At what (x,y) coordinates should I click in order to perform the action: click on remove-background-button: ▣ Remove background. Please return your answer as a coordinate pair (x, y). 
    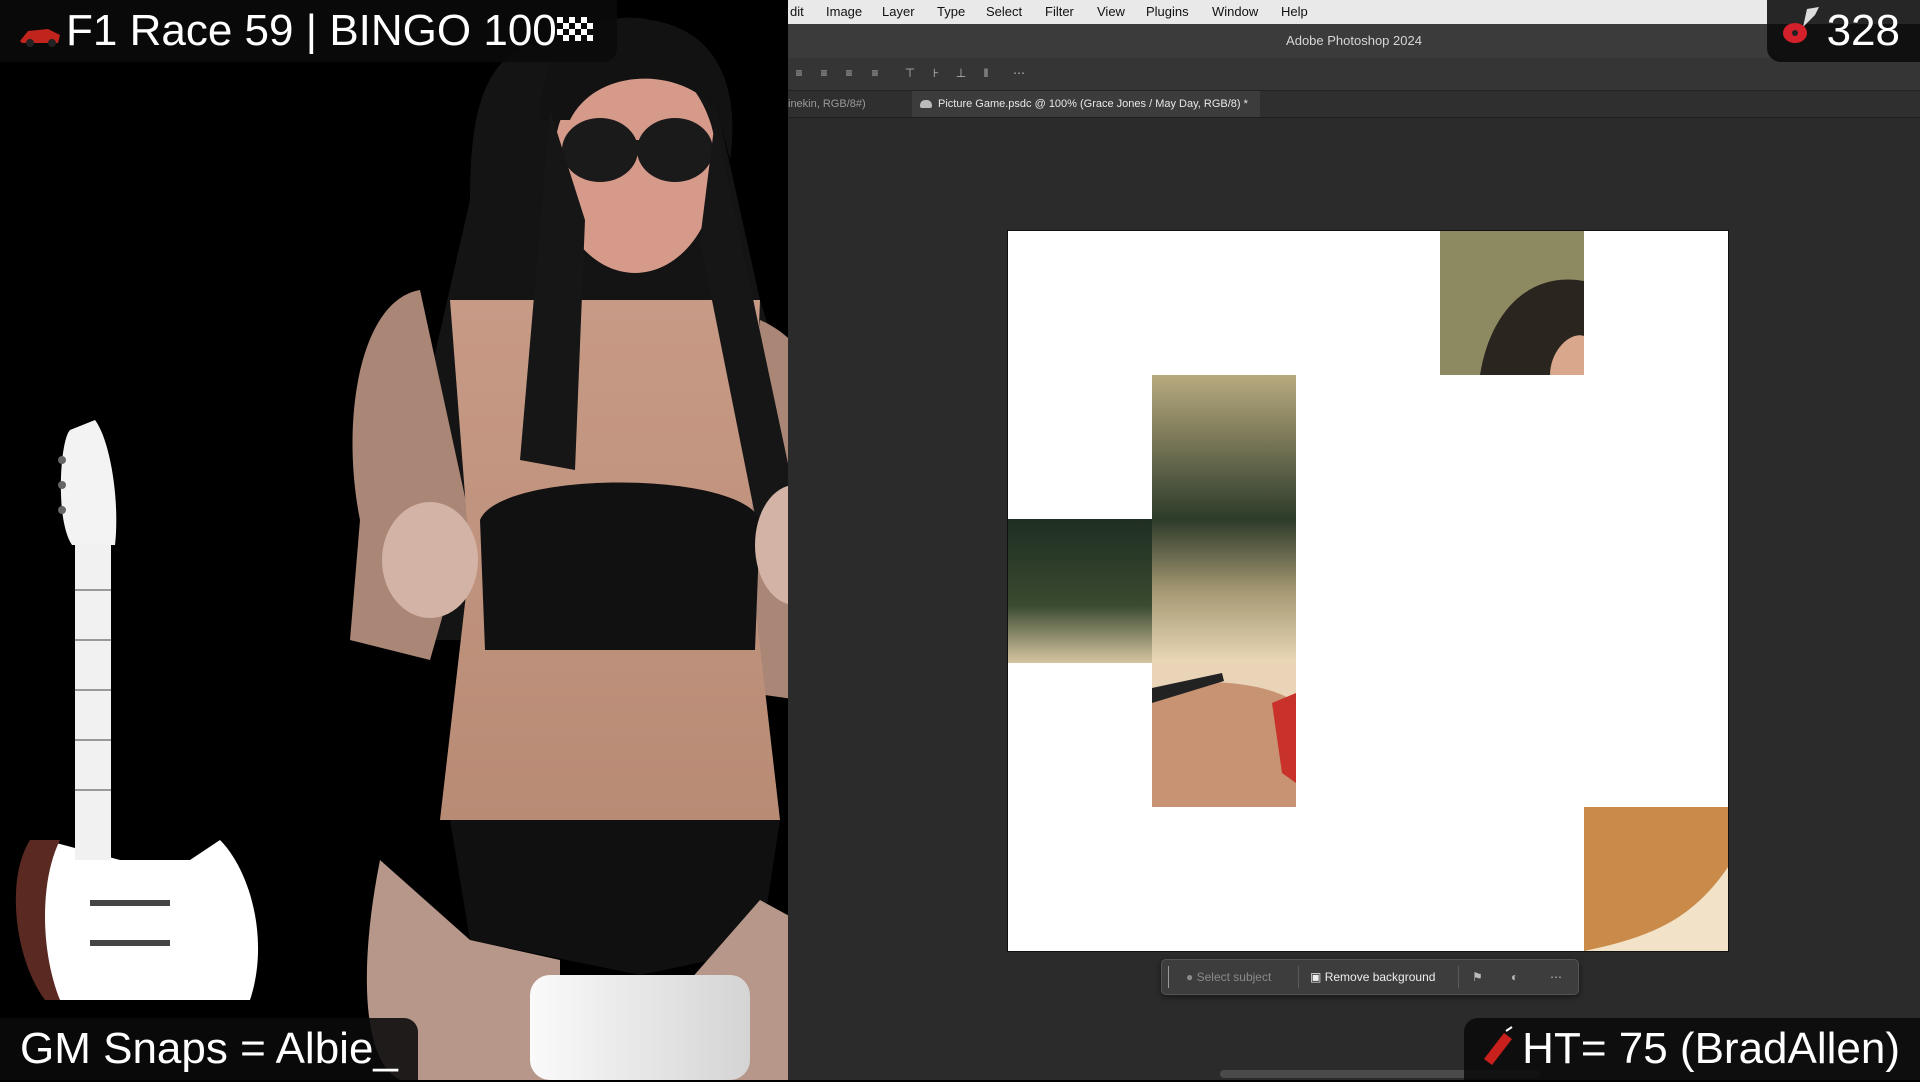
    Looking at the image, I should click on (1372, 977).